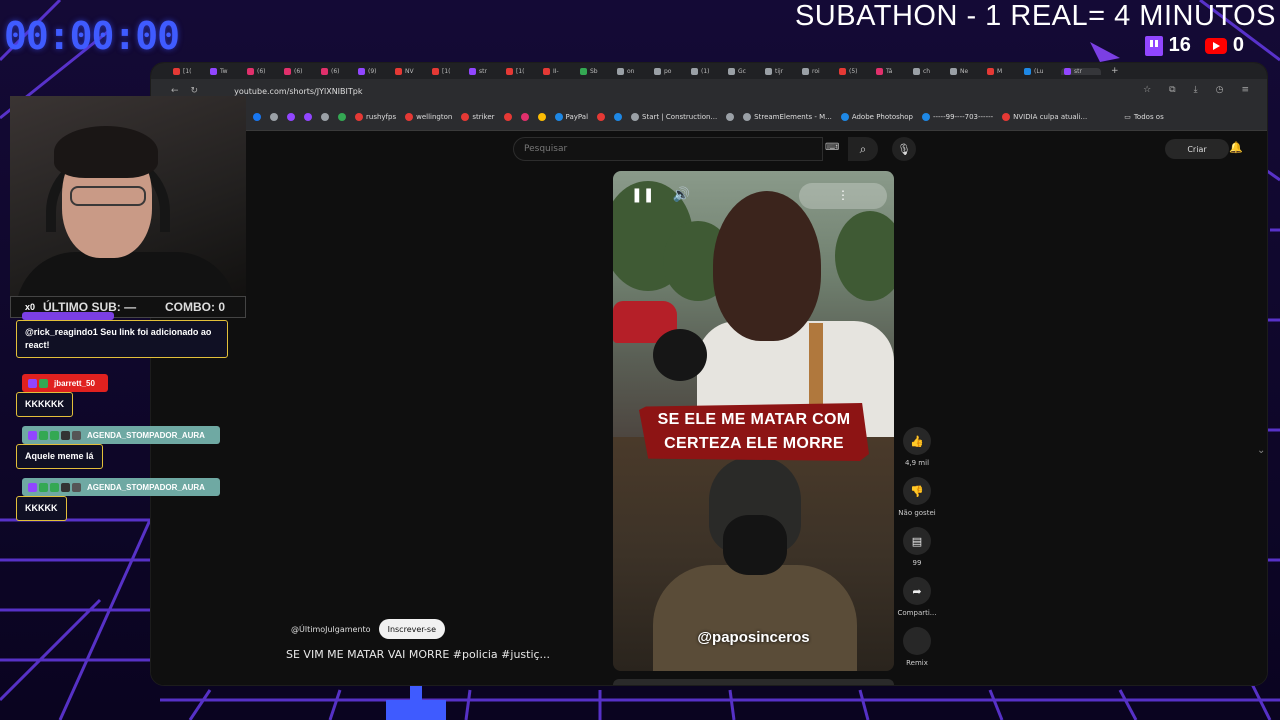 The width and height of the screenshot is (1280, 720). Describe the element at coordinates (1172, 90) in the screenshot. I see `extensions-icon: ⧉` at that location.